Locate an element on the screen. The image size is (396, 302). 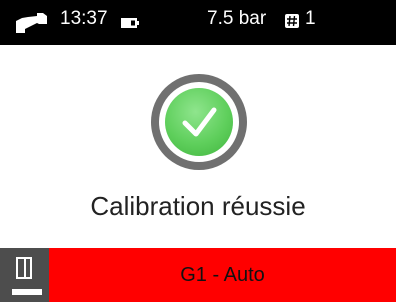
gas-detector-icon is located at coordinates (31, 24).